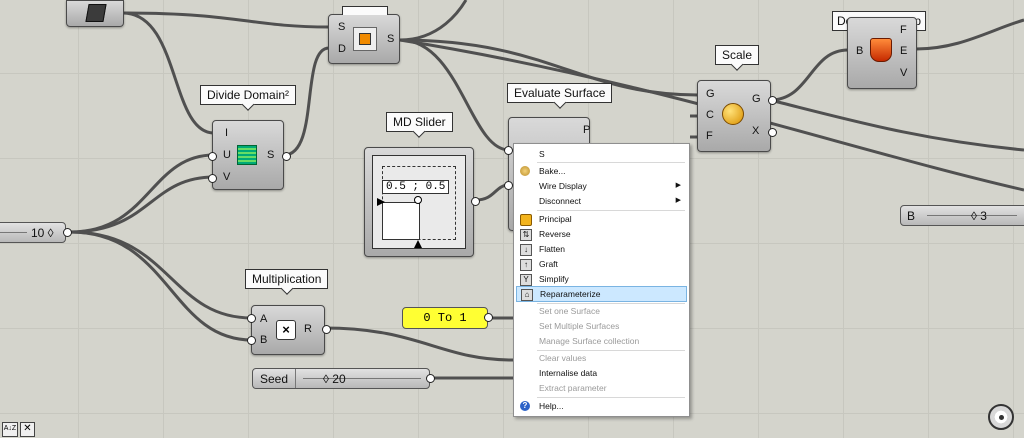  I want to click on input-i: I, so click(226, 133).